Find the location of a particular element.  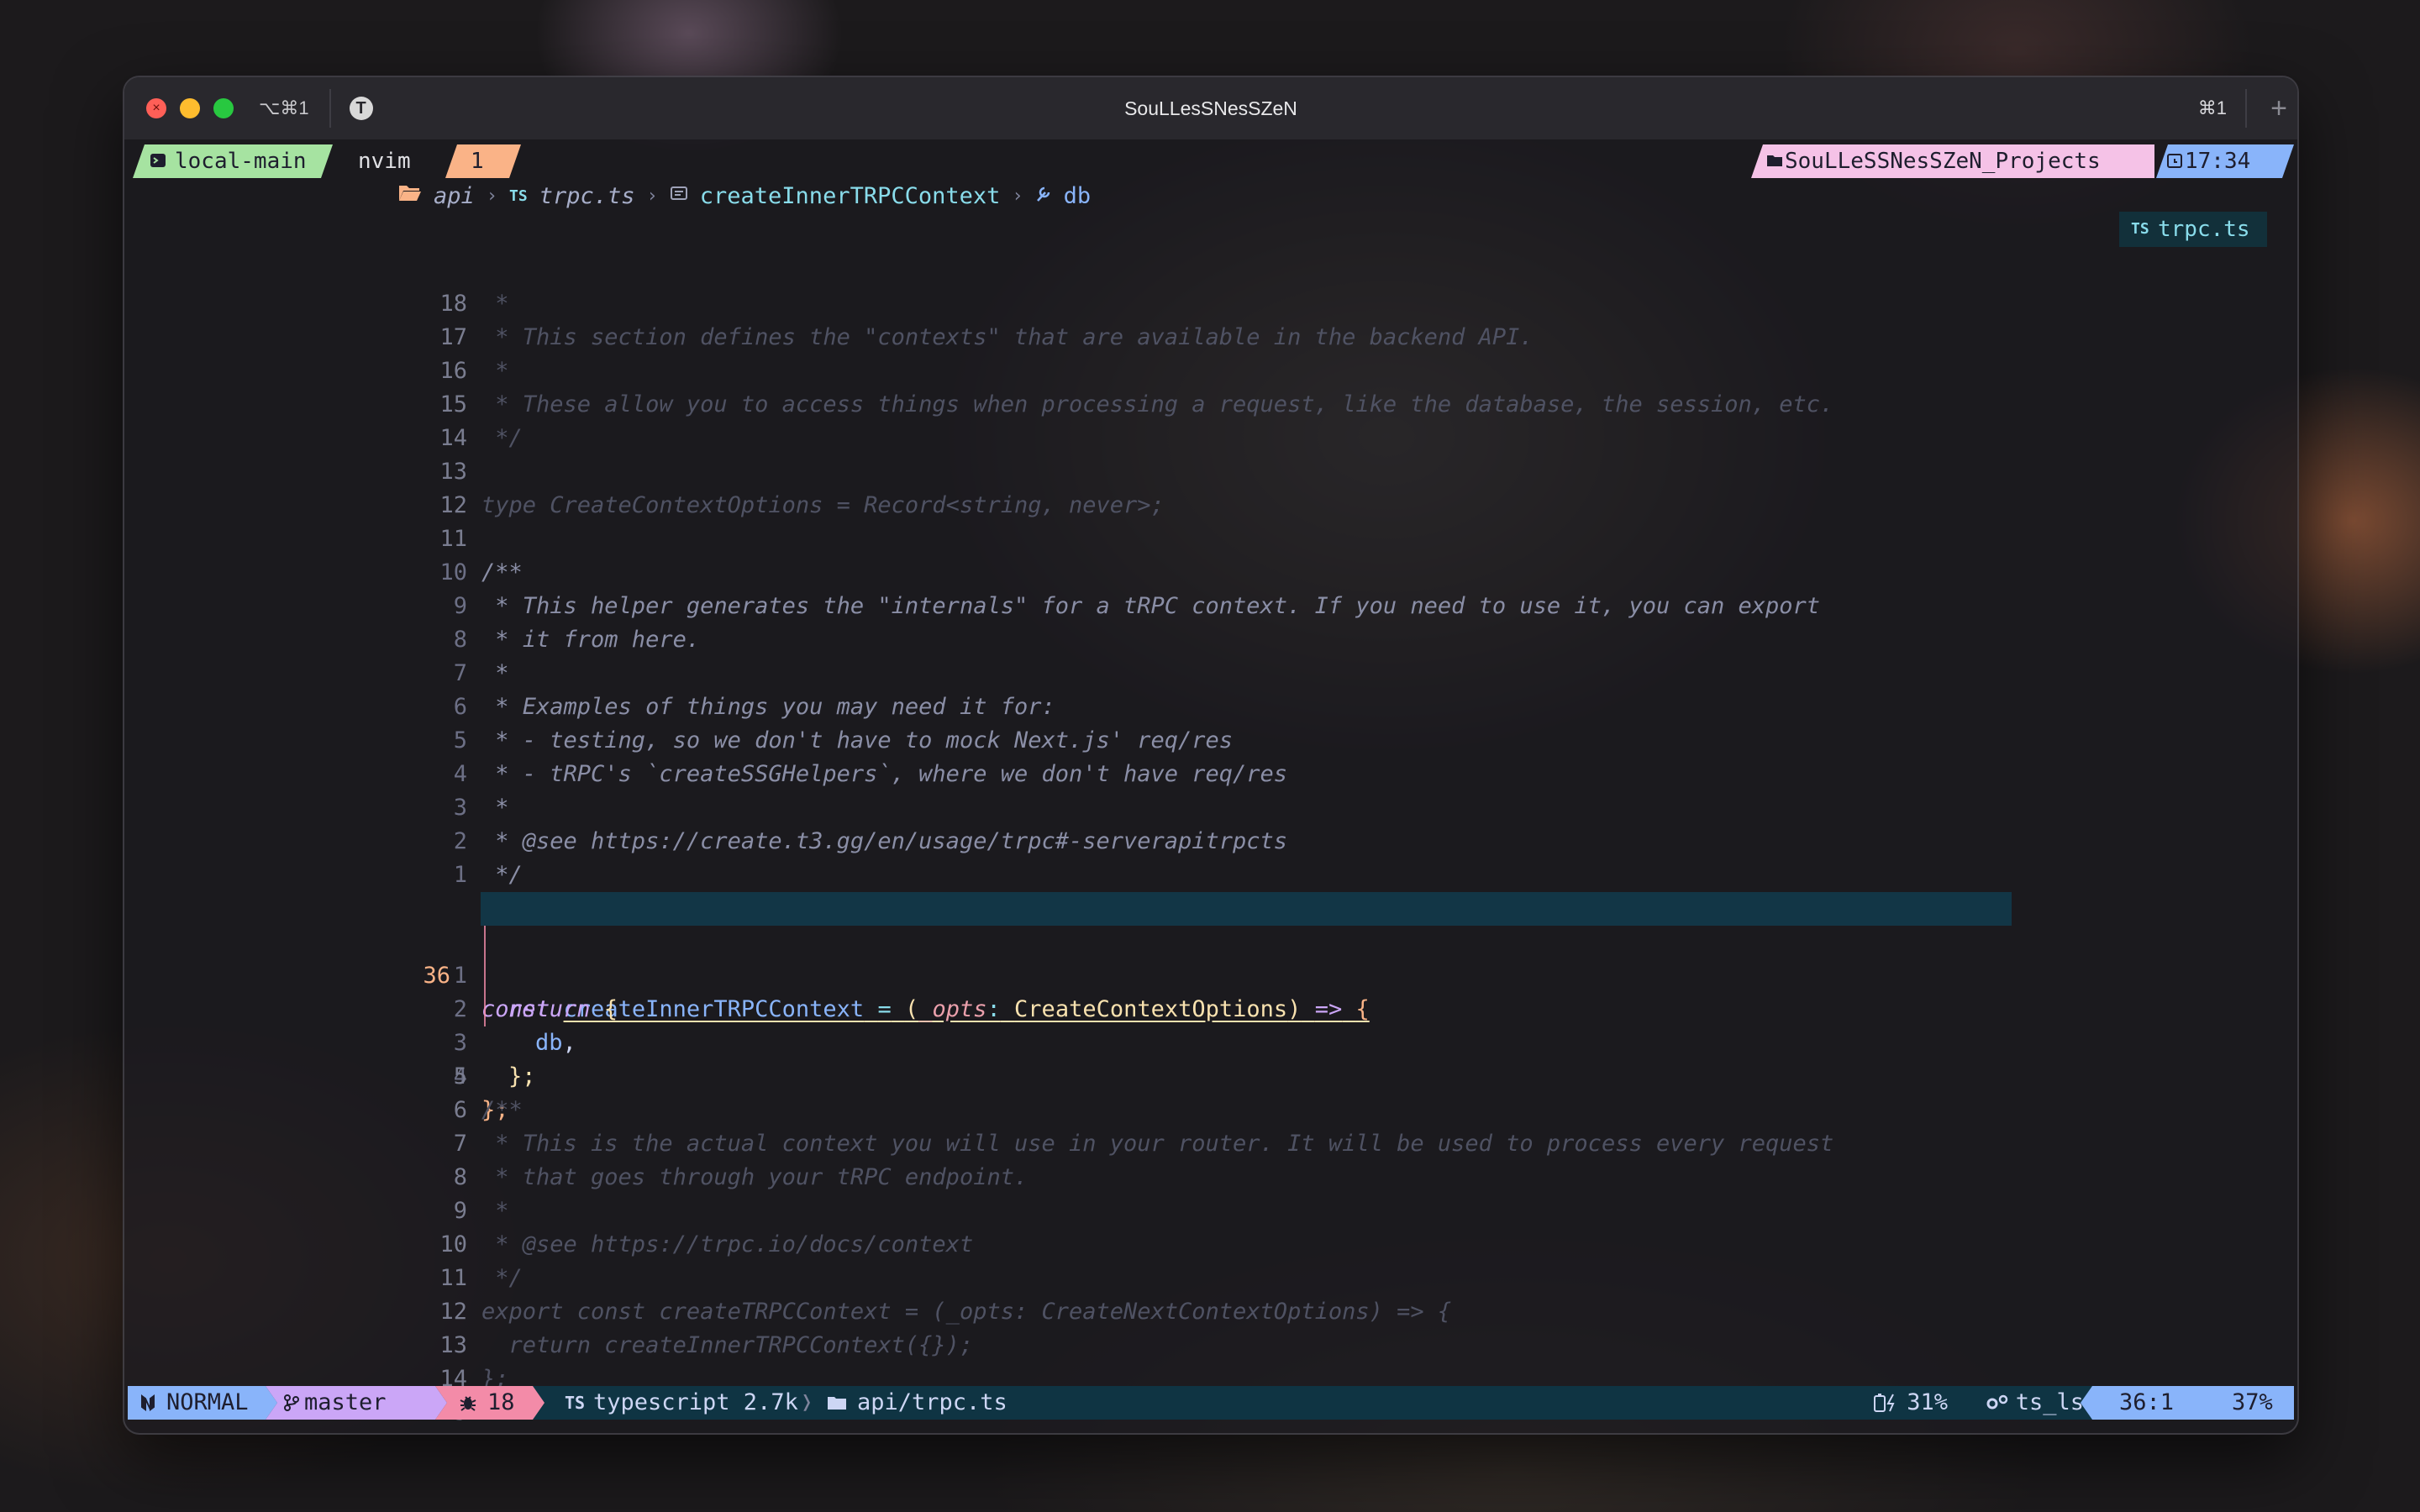

git-branch-name: master is located at coordinates (345, 1402).